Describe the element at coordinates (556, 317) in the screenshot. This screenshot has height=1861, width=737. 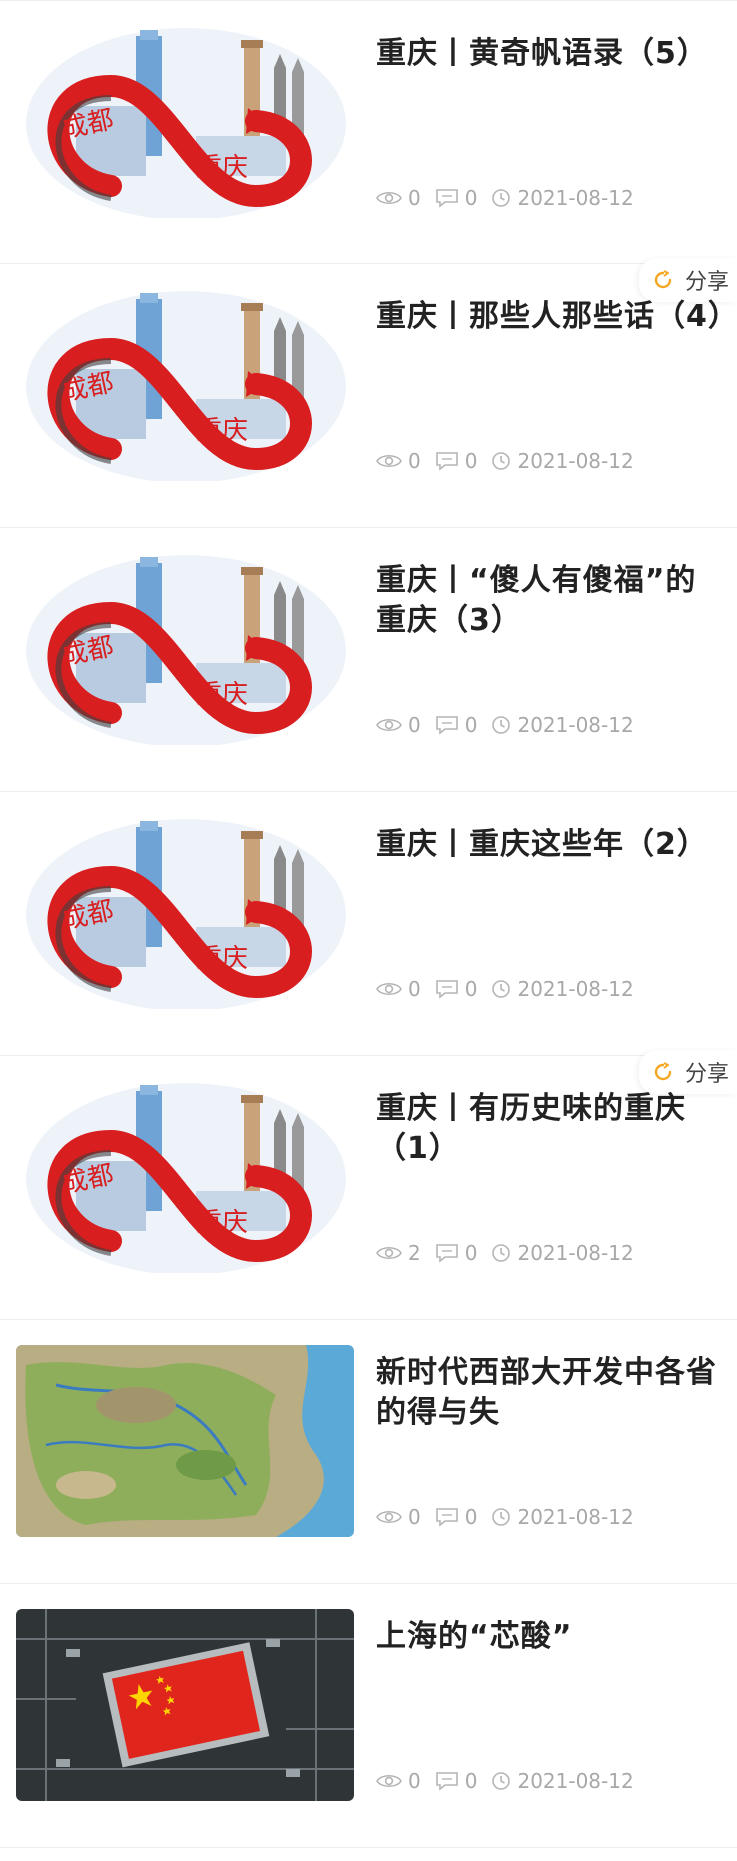
I see `article-title: 重庆丨那些人那些话（4）` at that location.